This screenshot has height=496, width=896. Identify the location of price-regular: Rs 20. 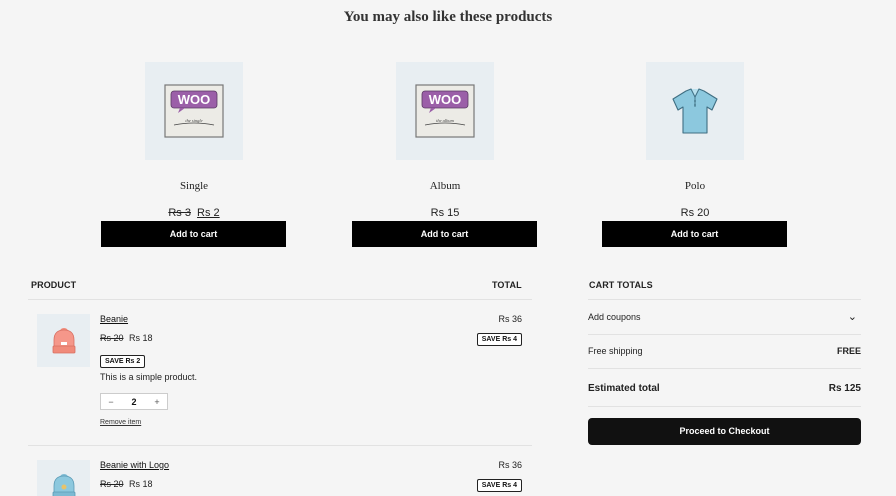
(695, 213).